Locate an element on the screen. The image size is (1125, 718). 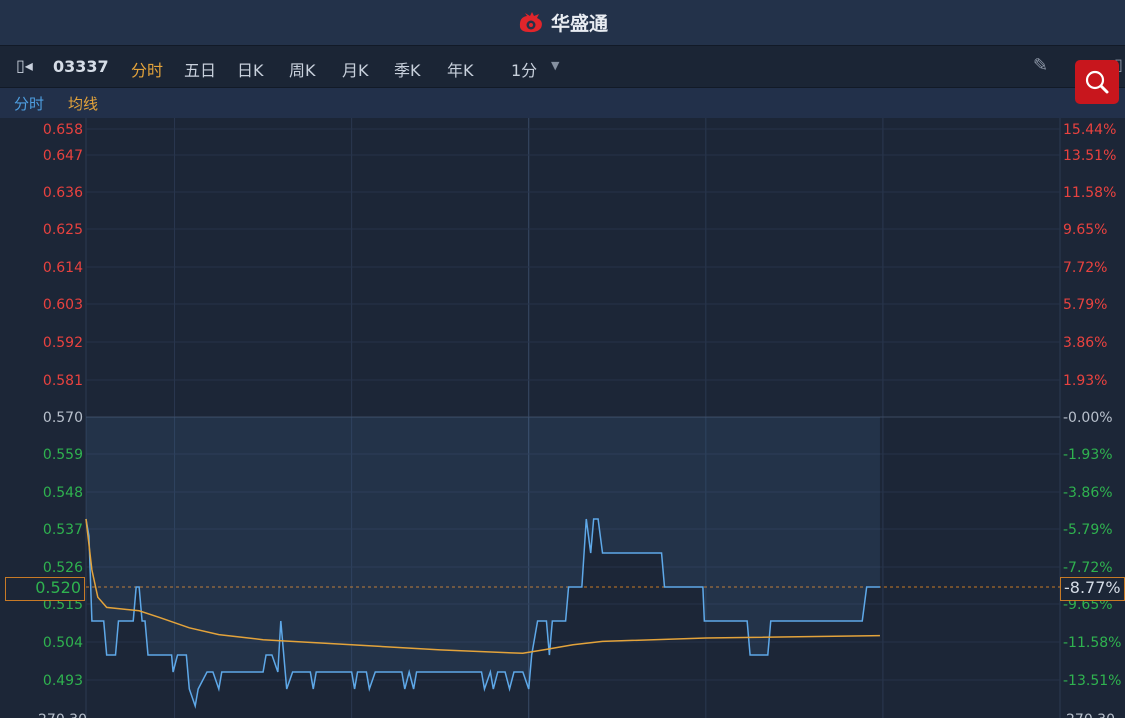
price-tick-label: 0.636 is located at coordinates (63, 193).